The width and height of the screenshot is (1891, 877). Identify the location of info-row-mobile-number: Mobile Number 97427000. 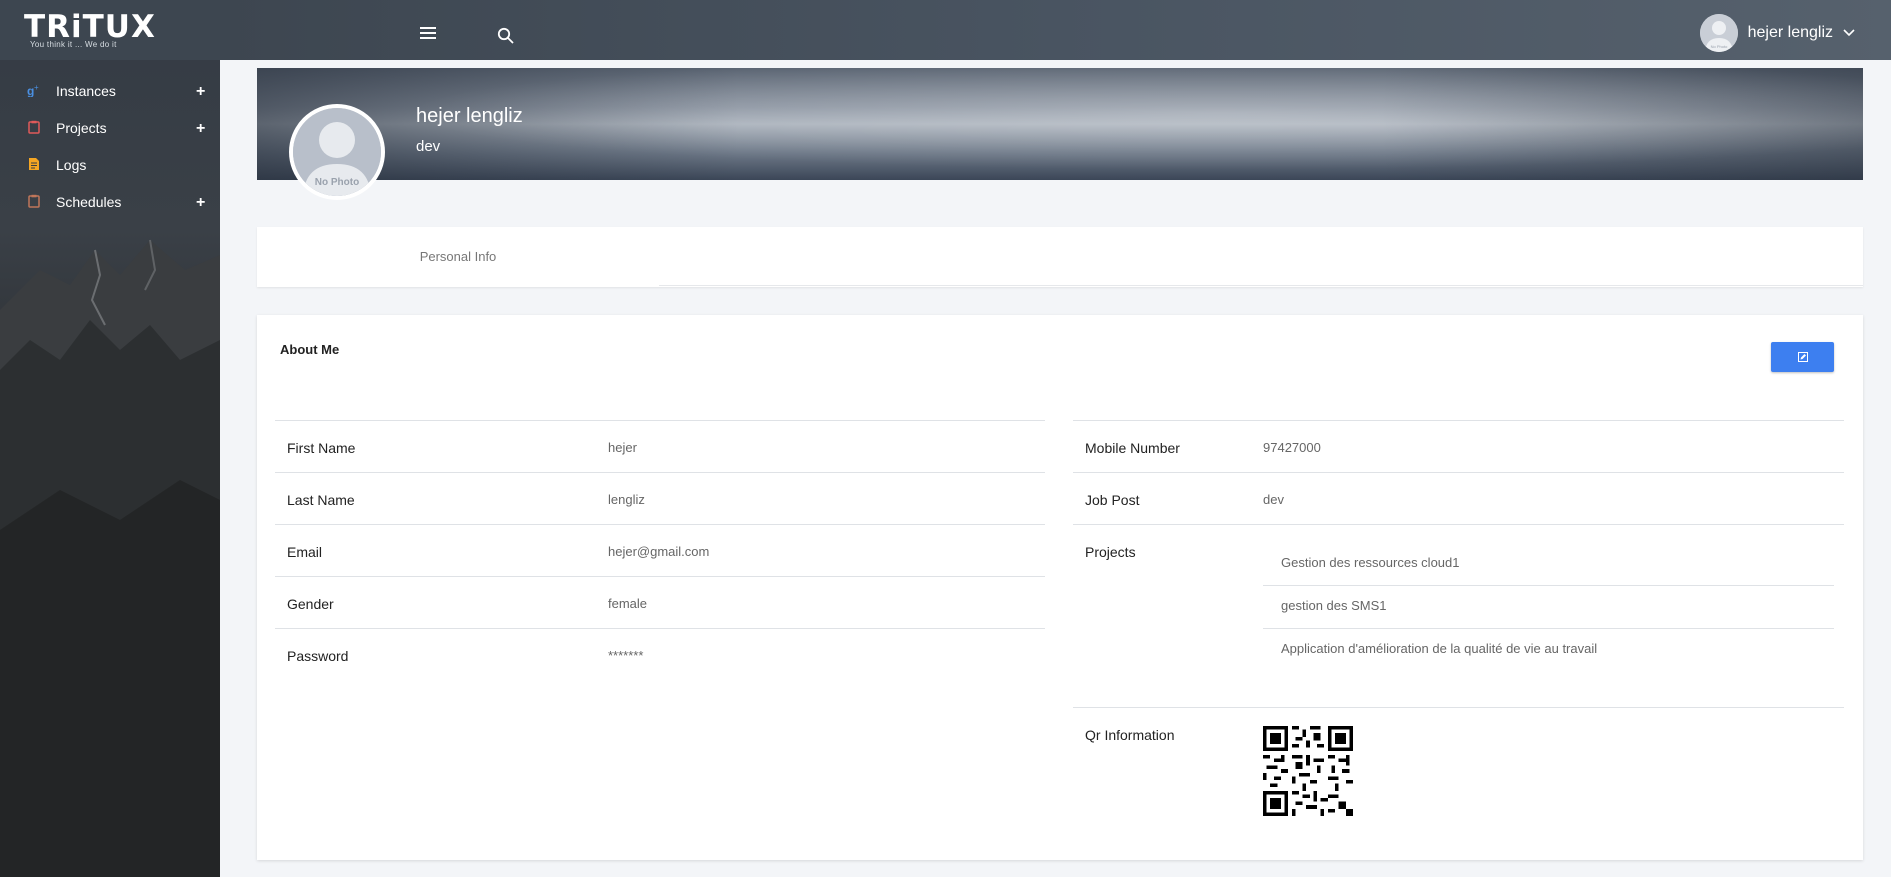
(1458, 446).